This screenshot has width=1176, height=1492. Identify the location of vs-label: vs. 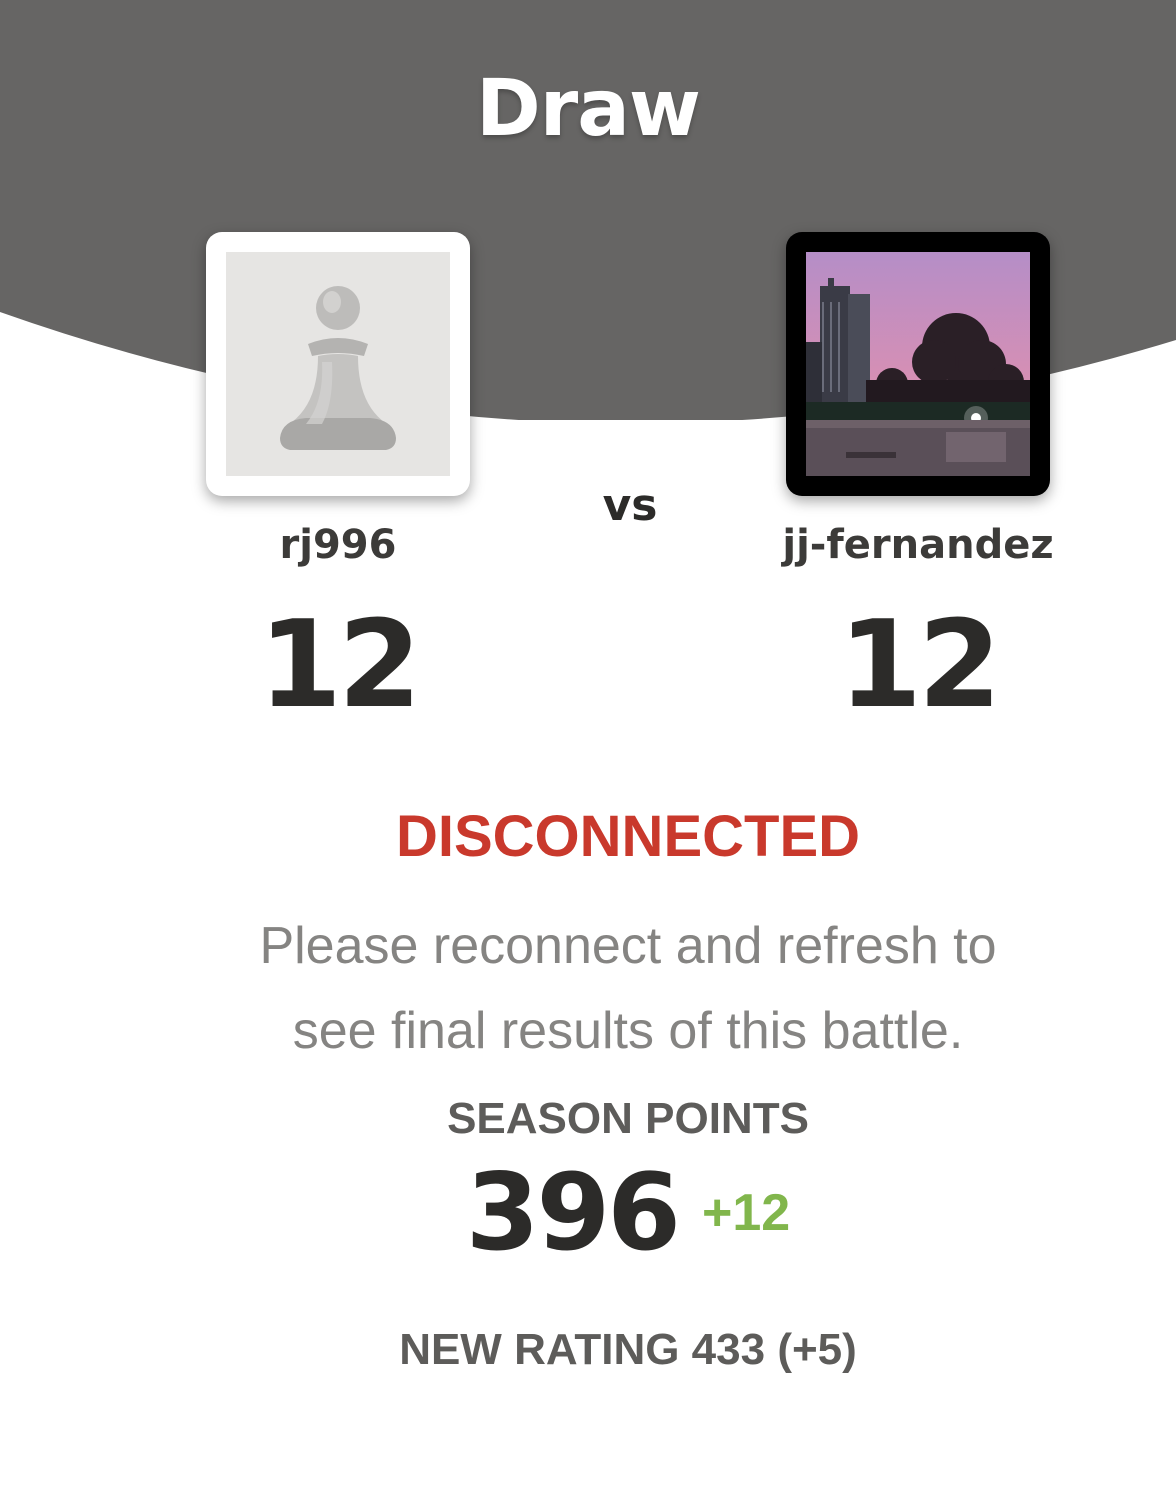
(630, 505).